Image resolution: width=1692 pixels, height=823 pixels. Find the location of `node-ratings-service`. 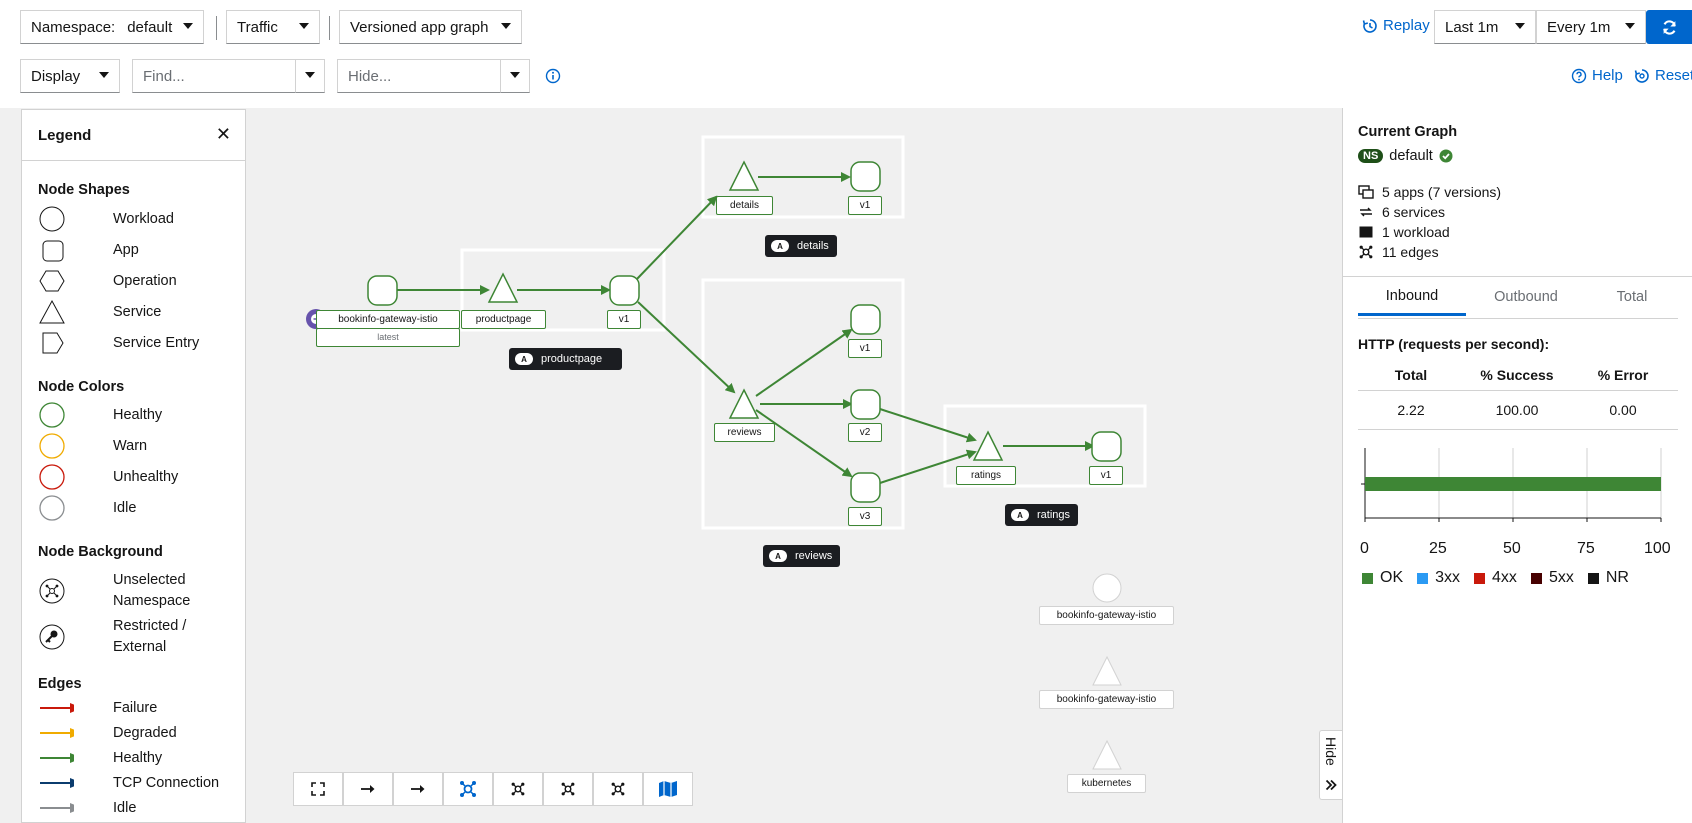

node-ratings-service is located at coordinates (988, 445).